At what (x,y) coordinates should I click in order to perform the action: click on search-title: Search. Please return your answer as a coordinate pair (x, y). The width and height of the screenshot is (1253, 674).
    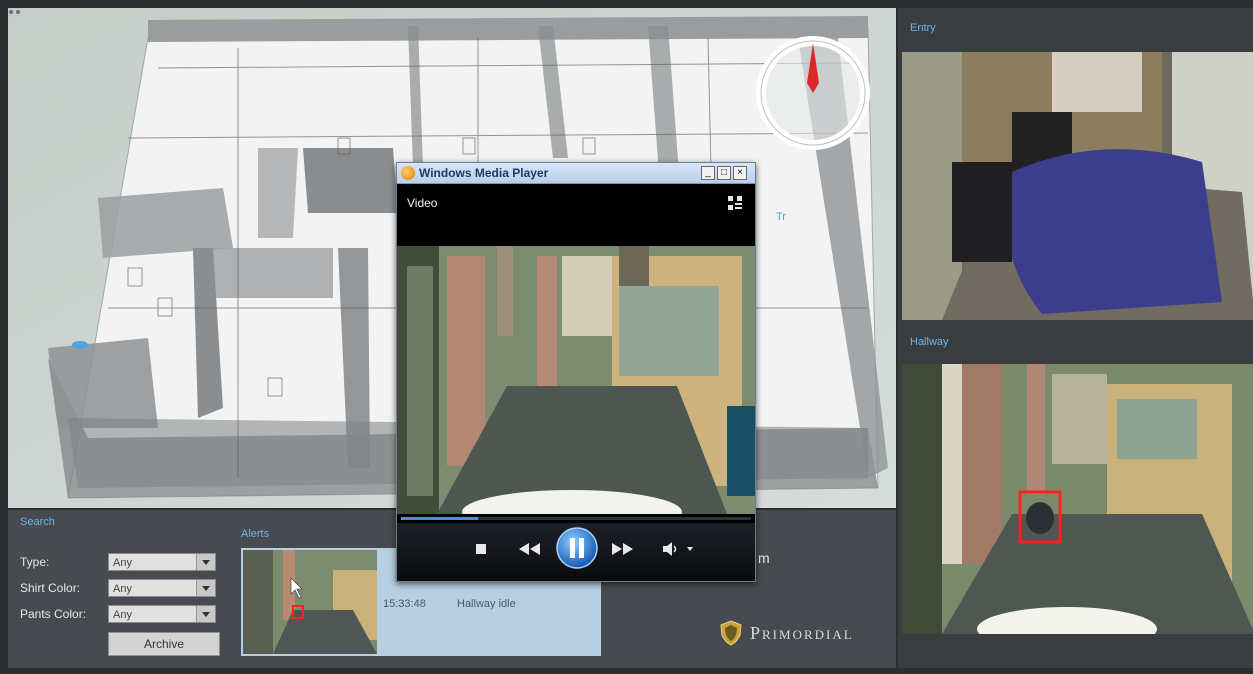
    Looking at the image, I should click on (37, 522).